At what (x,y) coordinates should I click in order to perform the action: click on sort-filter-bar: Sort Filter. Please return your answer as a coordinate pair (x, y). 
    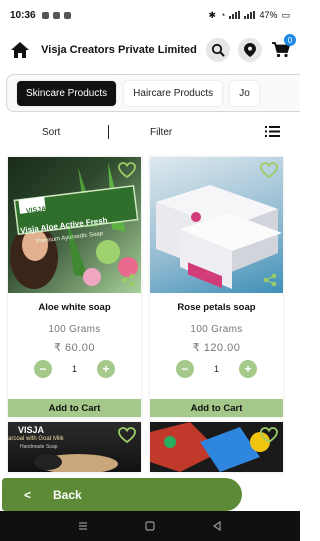
    Looking at the image, I should click on (150, 132).